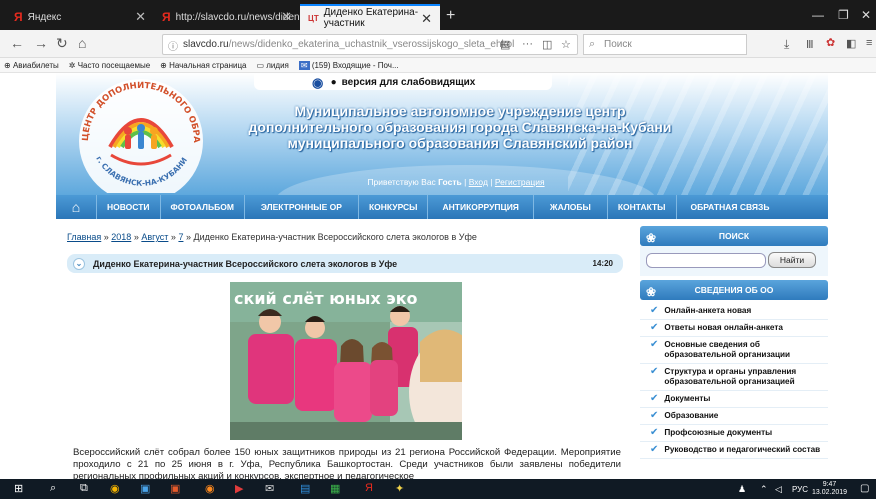 This screenshot has width=876, height=499. What do you see at coordinates (734, 416) in the screenshot?
I see `sidebar-item: ✔ Образование` at bounding box center [734, 416].